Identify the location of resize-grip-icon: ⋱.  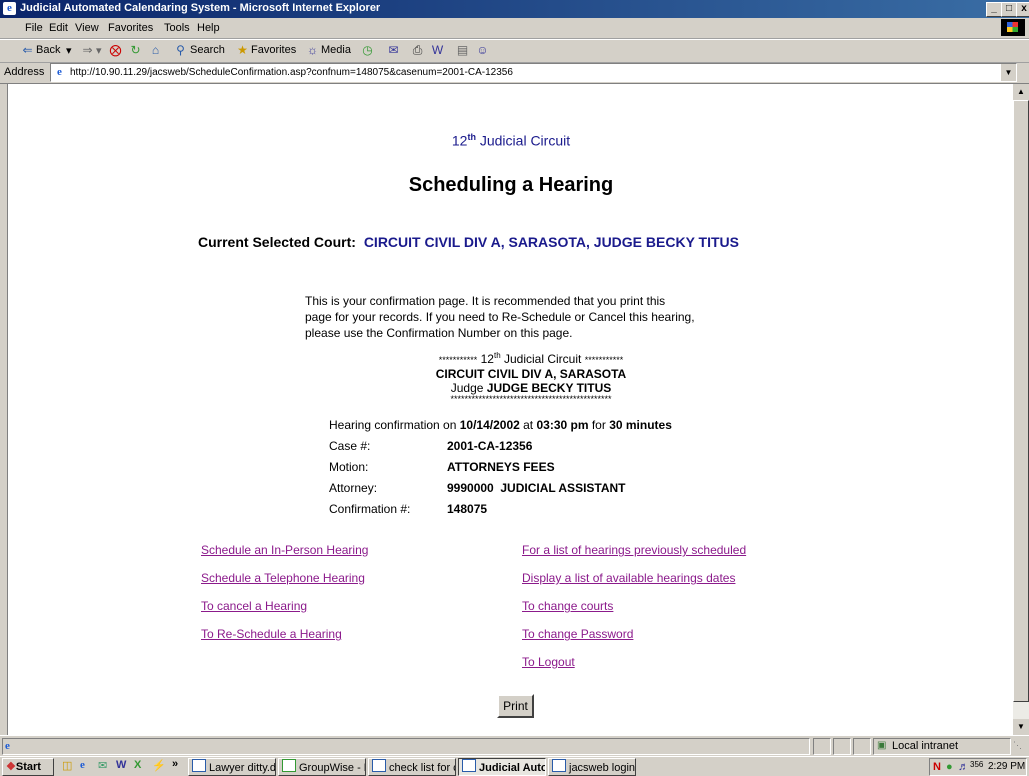
(1017, 745).